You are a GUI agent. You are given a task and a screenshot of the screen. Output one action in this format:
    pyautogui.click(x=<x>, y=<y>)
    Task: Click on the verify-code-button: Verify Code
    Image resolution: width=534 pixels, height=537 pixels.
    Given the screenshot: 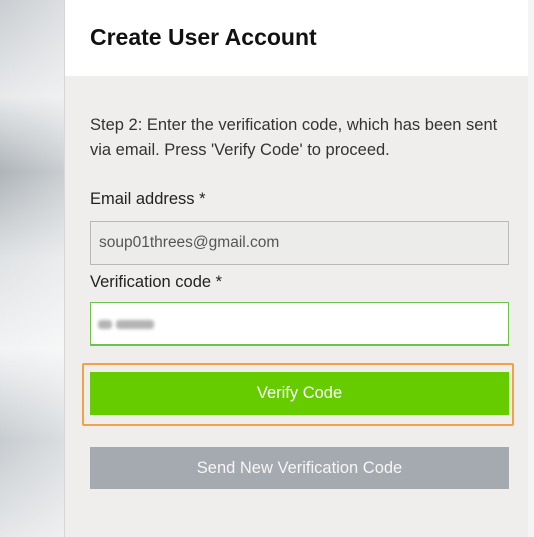 What is the action you would take?
    pyautogui.click(x=299, y=393)
    